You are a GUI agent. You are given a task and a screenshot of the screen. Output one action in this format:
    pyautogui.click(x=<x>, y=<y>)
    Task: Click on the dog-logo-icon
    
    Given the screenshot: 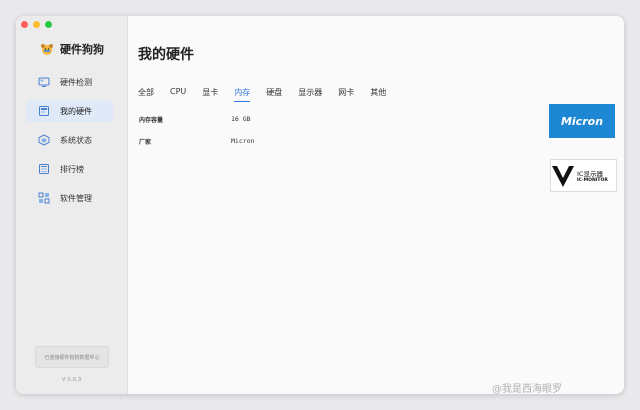 What is the action you would take?
    pyautogui.click(x=47, y=49)
    